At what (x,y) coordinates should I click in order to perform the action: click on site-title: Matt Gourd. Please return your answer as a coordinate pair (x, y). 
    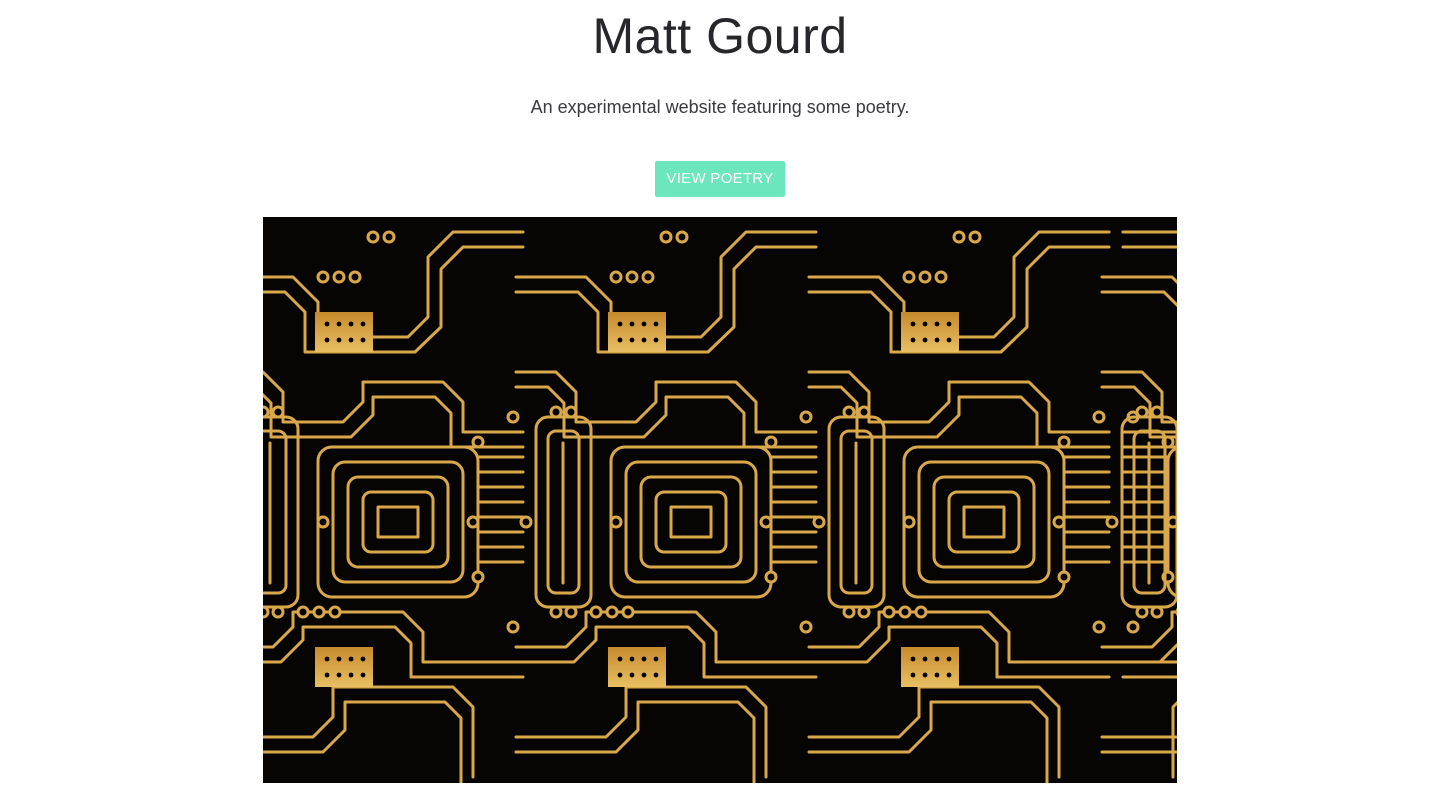
    Looking at the image, I should click on (720, 36).